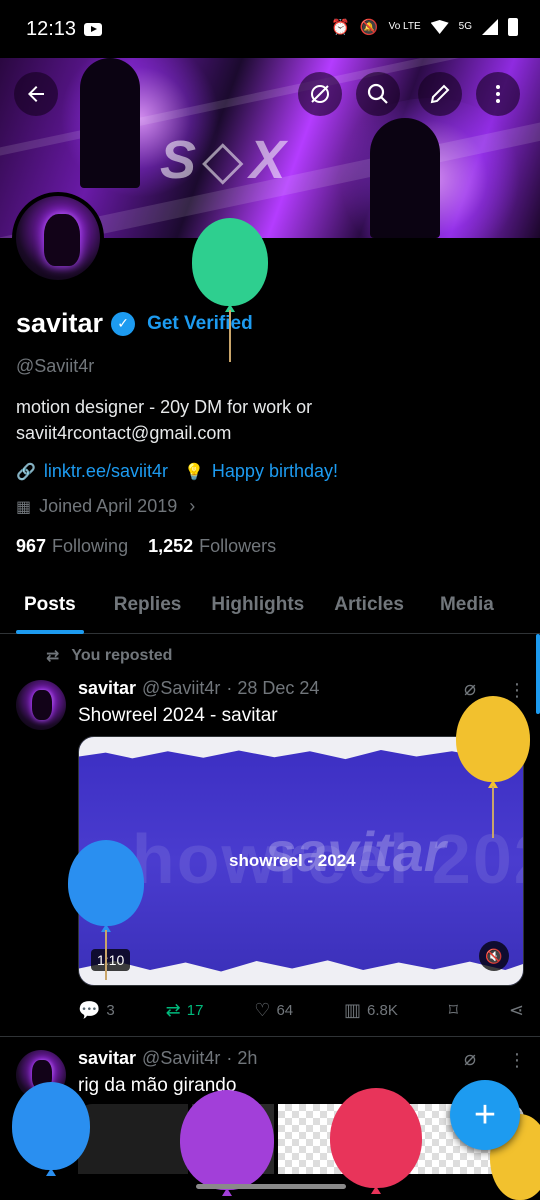  I want to click on battery-icon, so click(513, 27).